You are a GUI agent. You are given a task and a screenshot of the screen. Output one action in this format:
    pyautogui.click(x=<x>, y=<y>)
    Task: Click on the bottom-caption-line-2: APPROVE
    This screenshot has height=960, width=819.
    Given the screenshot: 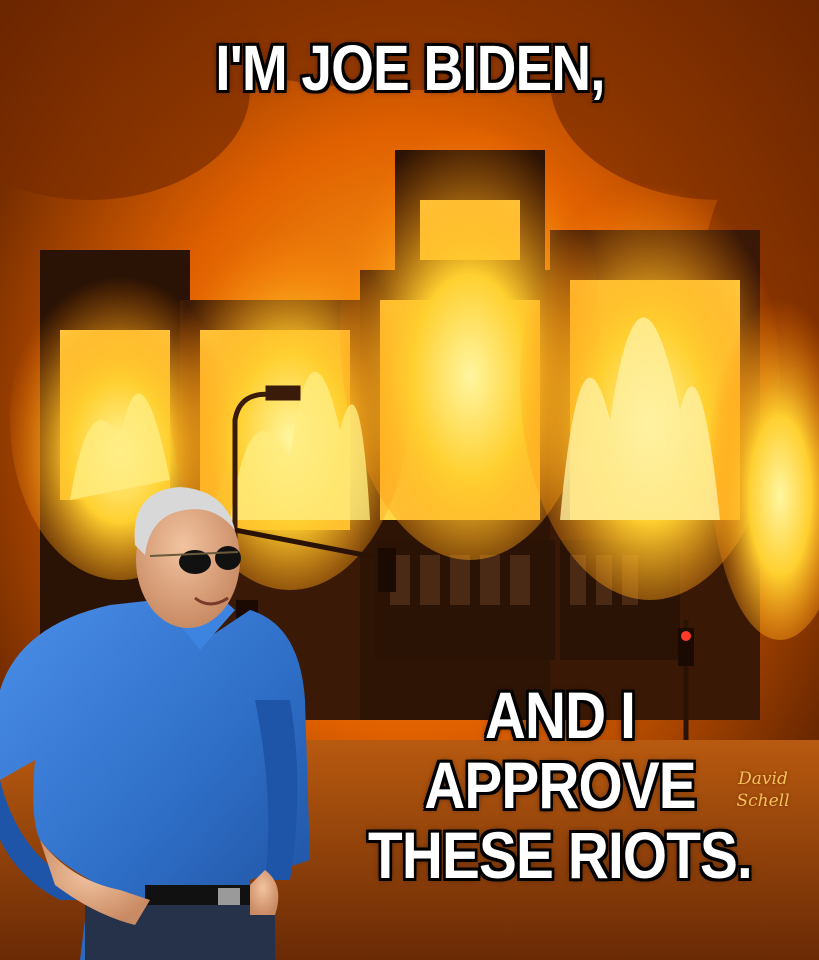 What is the action you would take?
    pyautogui.click(x=560, y=785)
    